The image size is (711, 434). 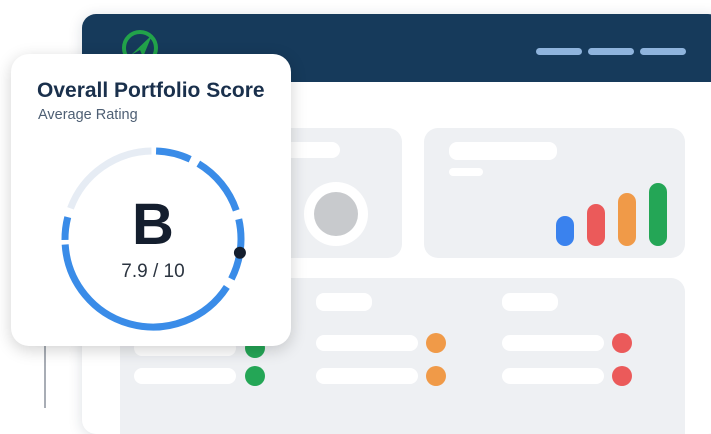 I want to click on score-value: 7.9 / 10, so click(x=153, y=271).